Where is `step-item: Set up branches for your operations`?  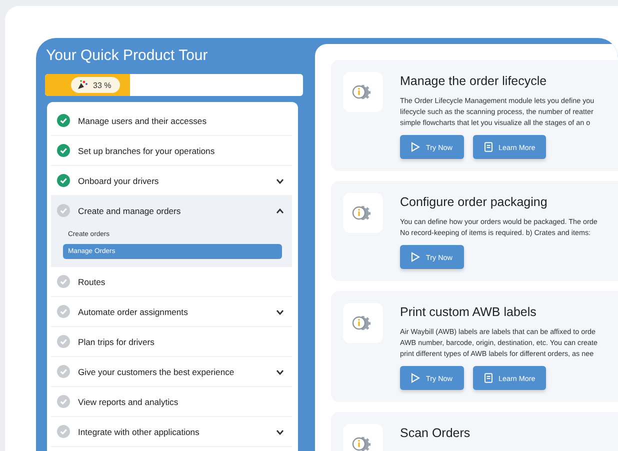
step-item: Set up branches for your operations is located at coordinates (171, 150).